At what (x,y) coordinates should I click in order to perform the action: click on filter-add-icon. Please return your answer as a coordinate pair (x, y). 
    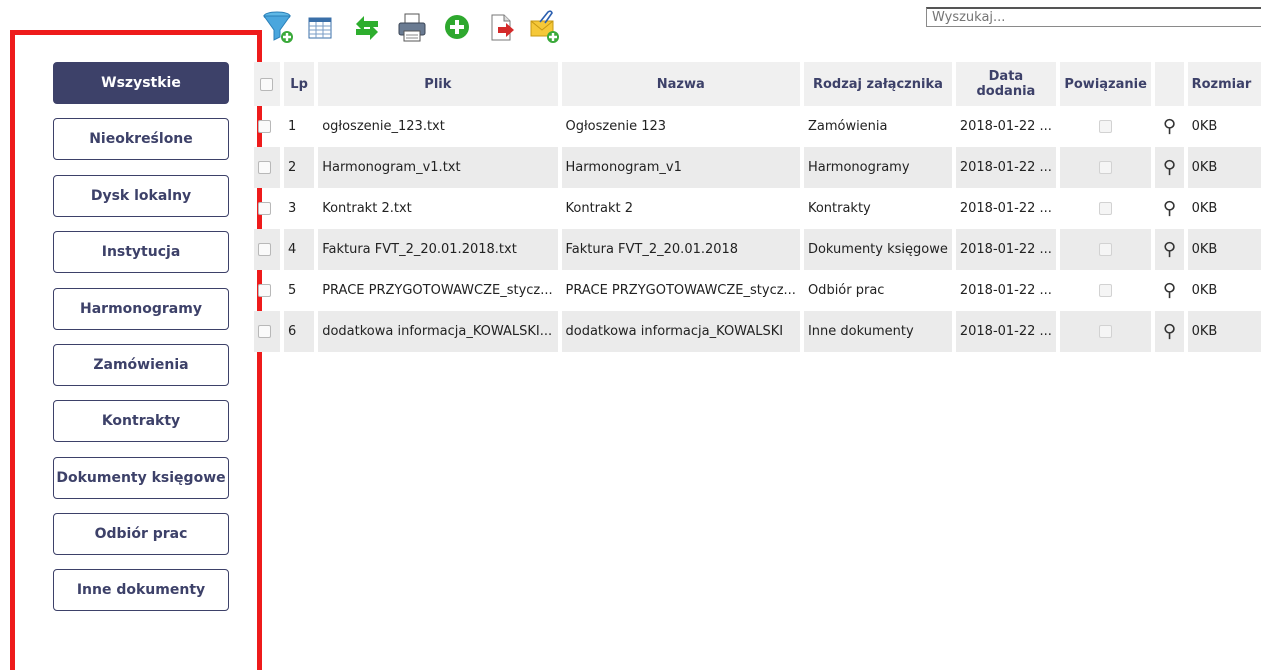
    Looking at the image, I should click on (279, 27).